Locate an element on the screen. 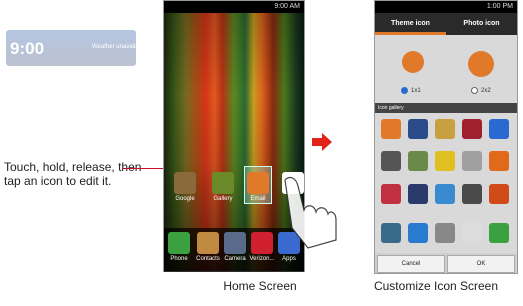 The height and width of the screenshot is (306, 523). gallery-building-icon is located at coordinates (418, 161).